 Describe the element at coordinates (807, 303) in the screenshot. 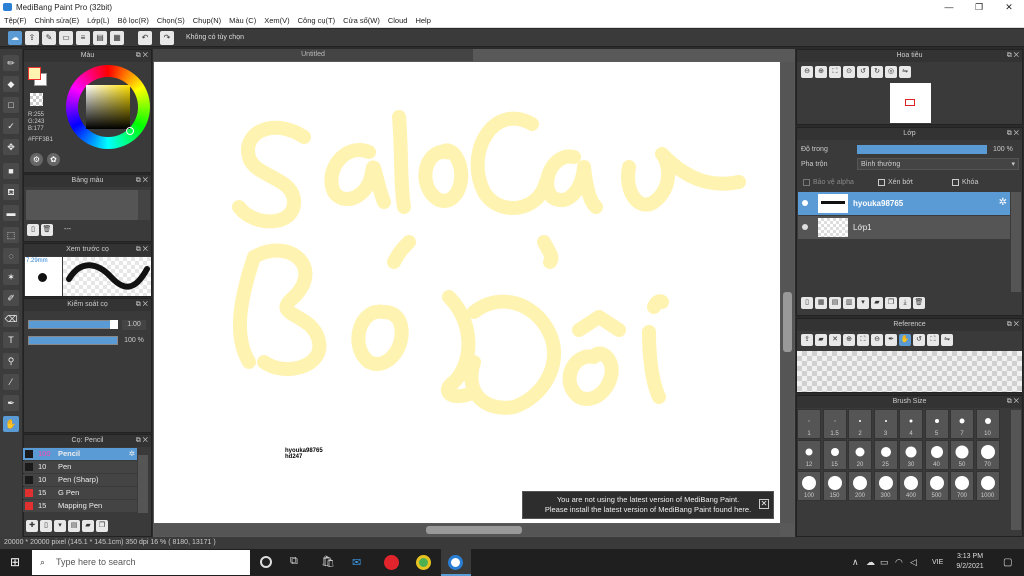

I see `new-layer-icon: ▯` at that location.